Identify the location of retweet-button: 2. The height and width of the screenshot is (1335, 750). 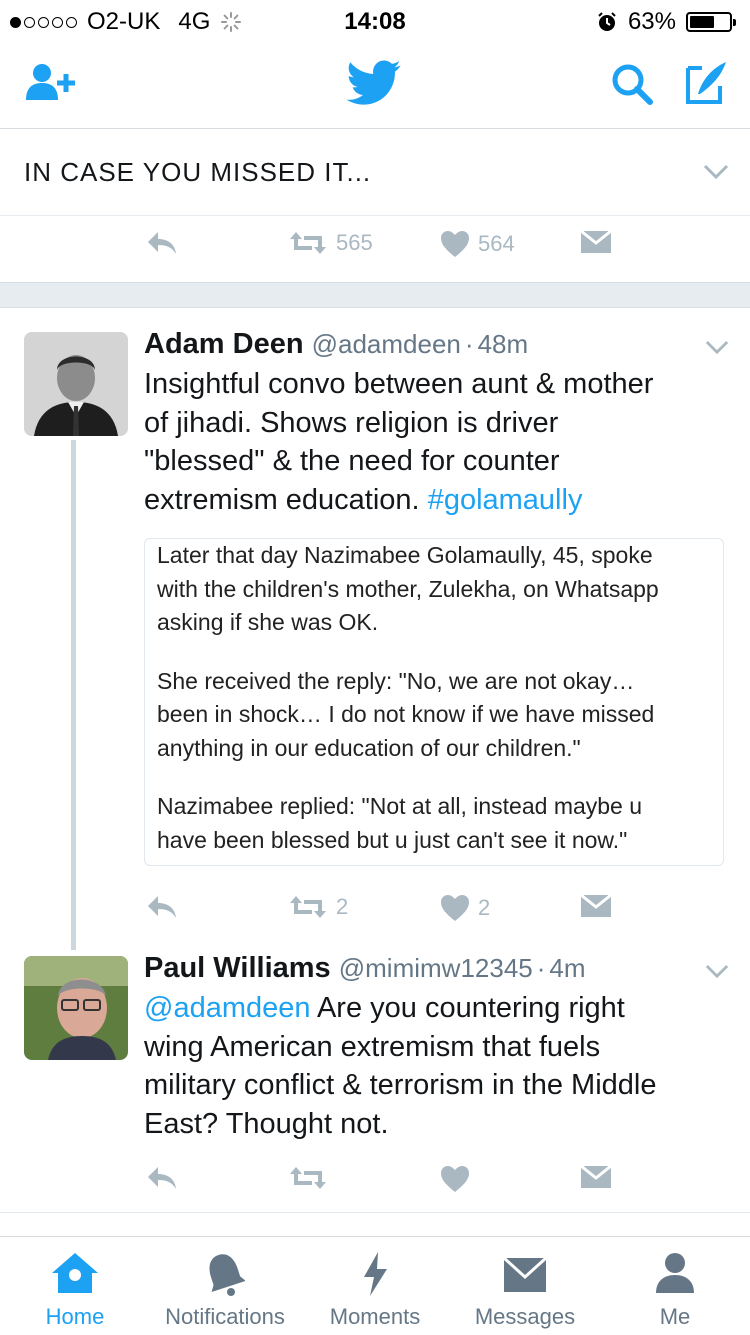
(318, 907).